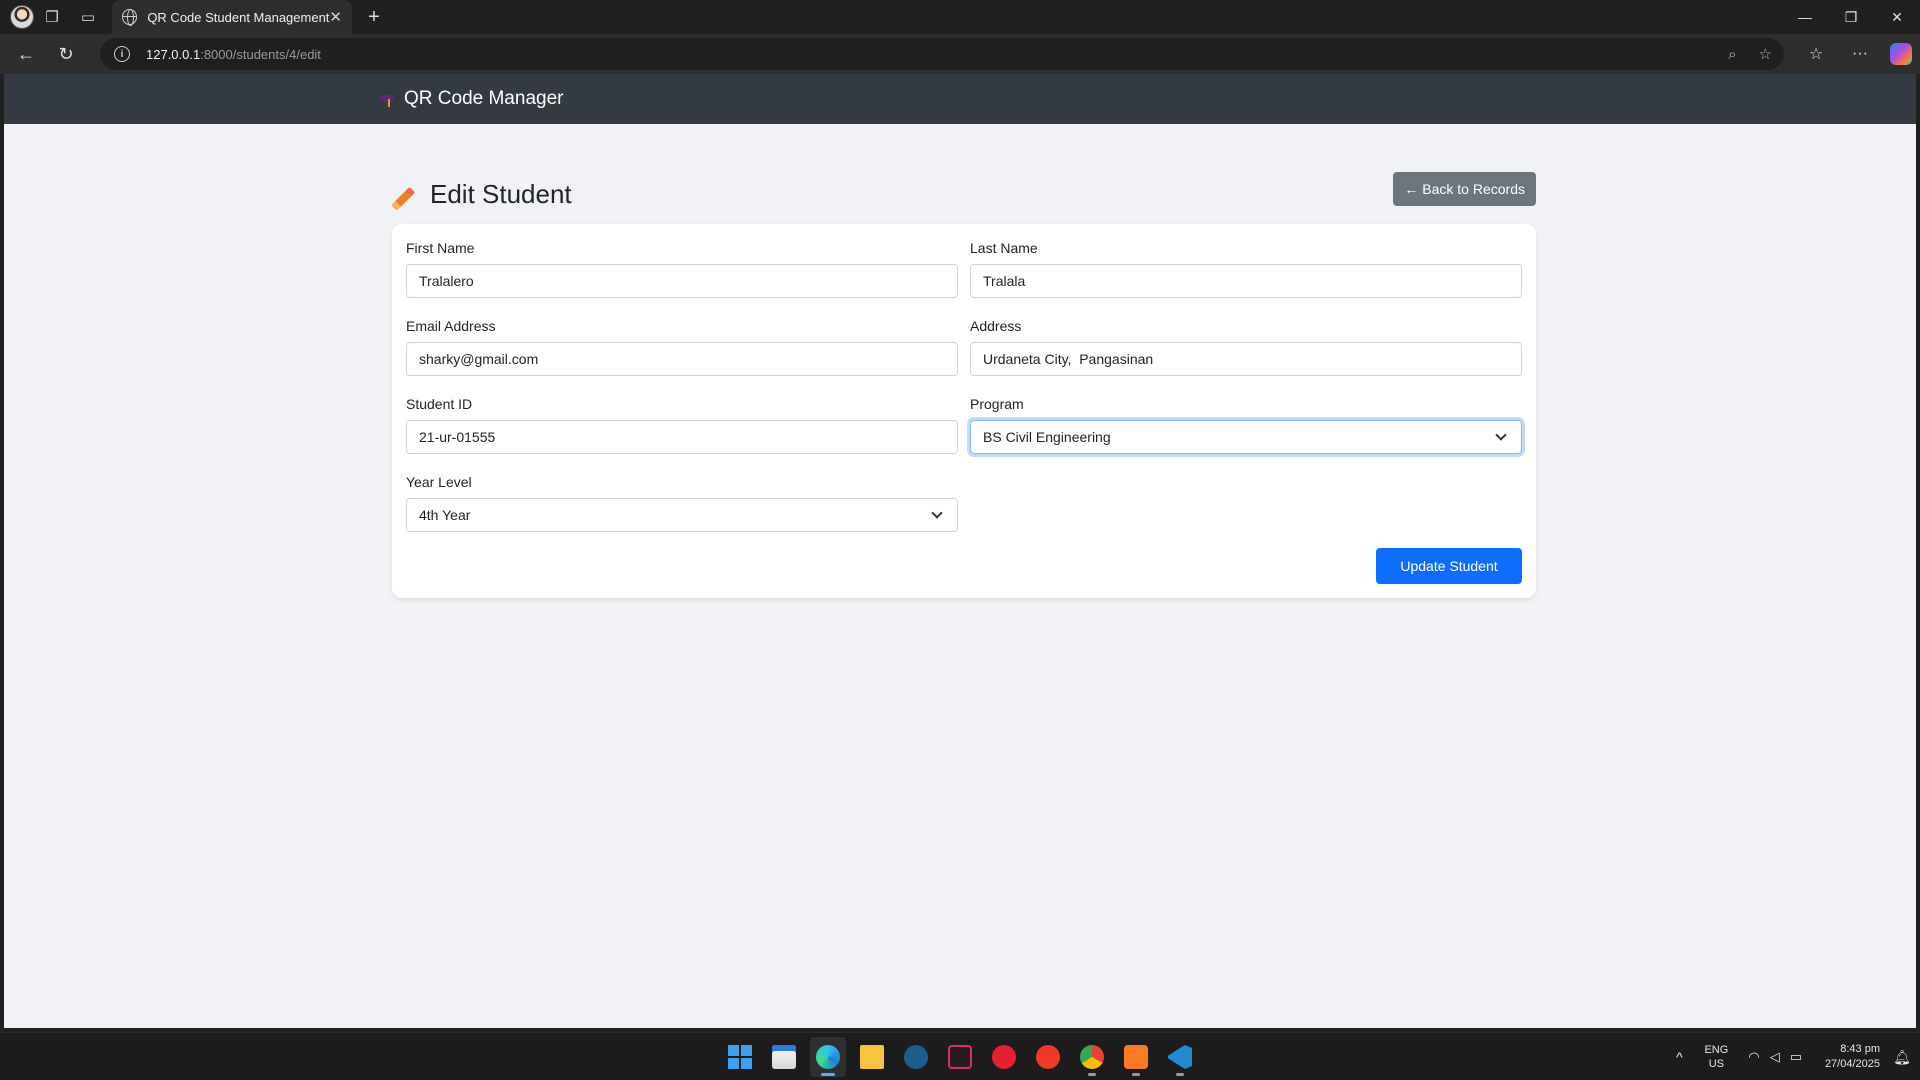  What do you see at coordinates (1901, 54) in the screenshot?
I see `copilot-icon` at bounding box center [1901, 54].